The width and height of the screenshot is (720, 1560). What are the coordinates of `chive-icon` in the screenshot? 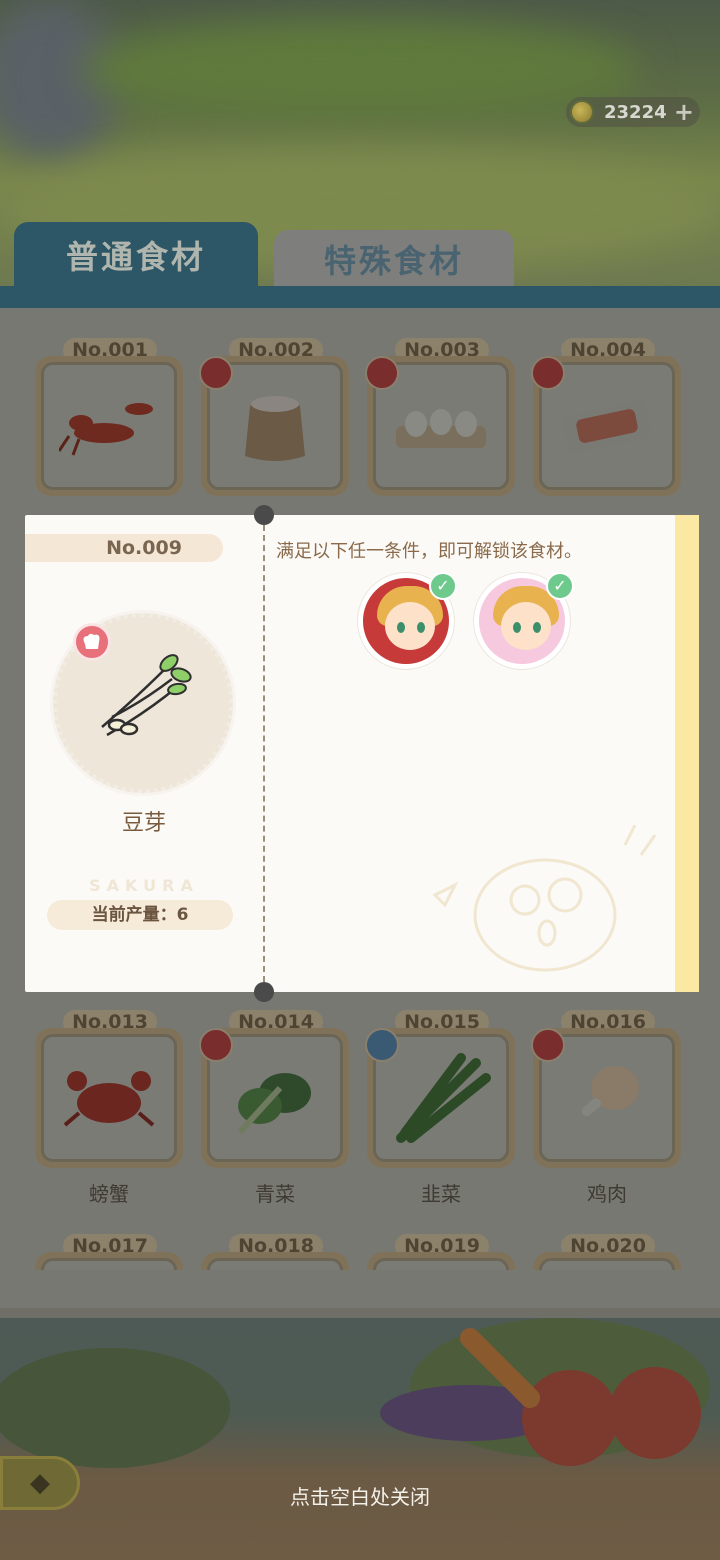 It's located at (443, 1098).